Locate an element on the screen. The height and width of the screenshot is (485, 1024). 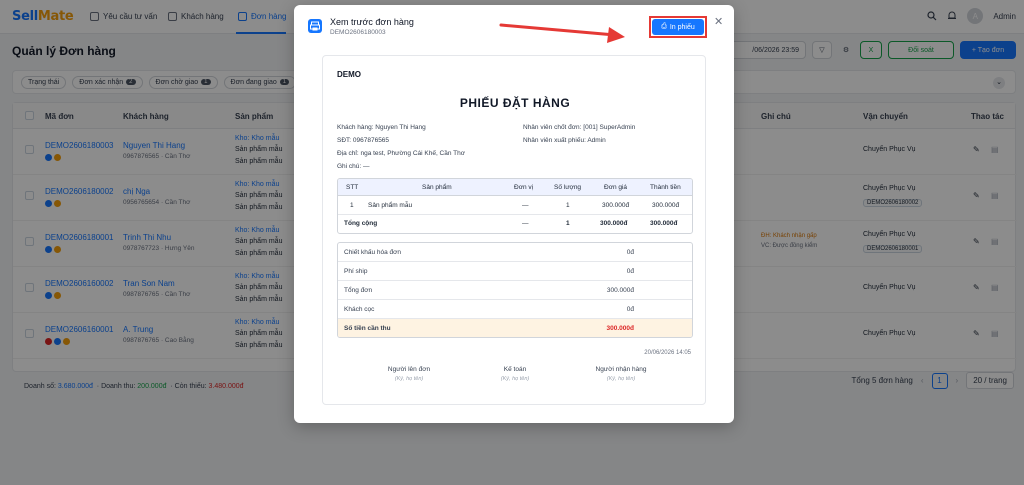
signature-receiver: Người nhận hàng (Ký, họ tên) is located at coordinates (621, 374).